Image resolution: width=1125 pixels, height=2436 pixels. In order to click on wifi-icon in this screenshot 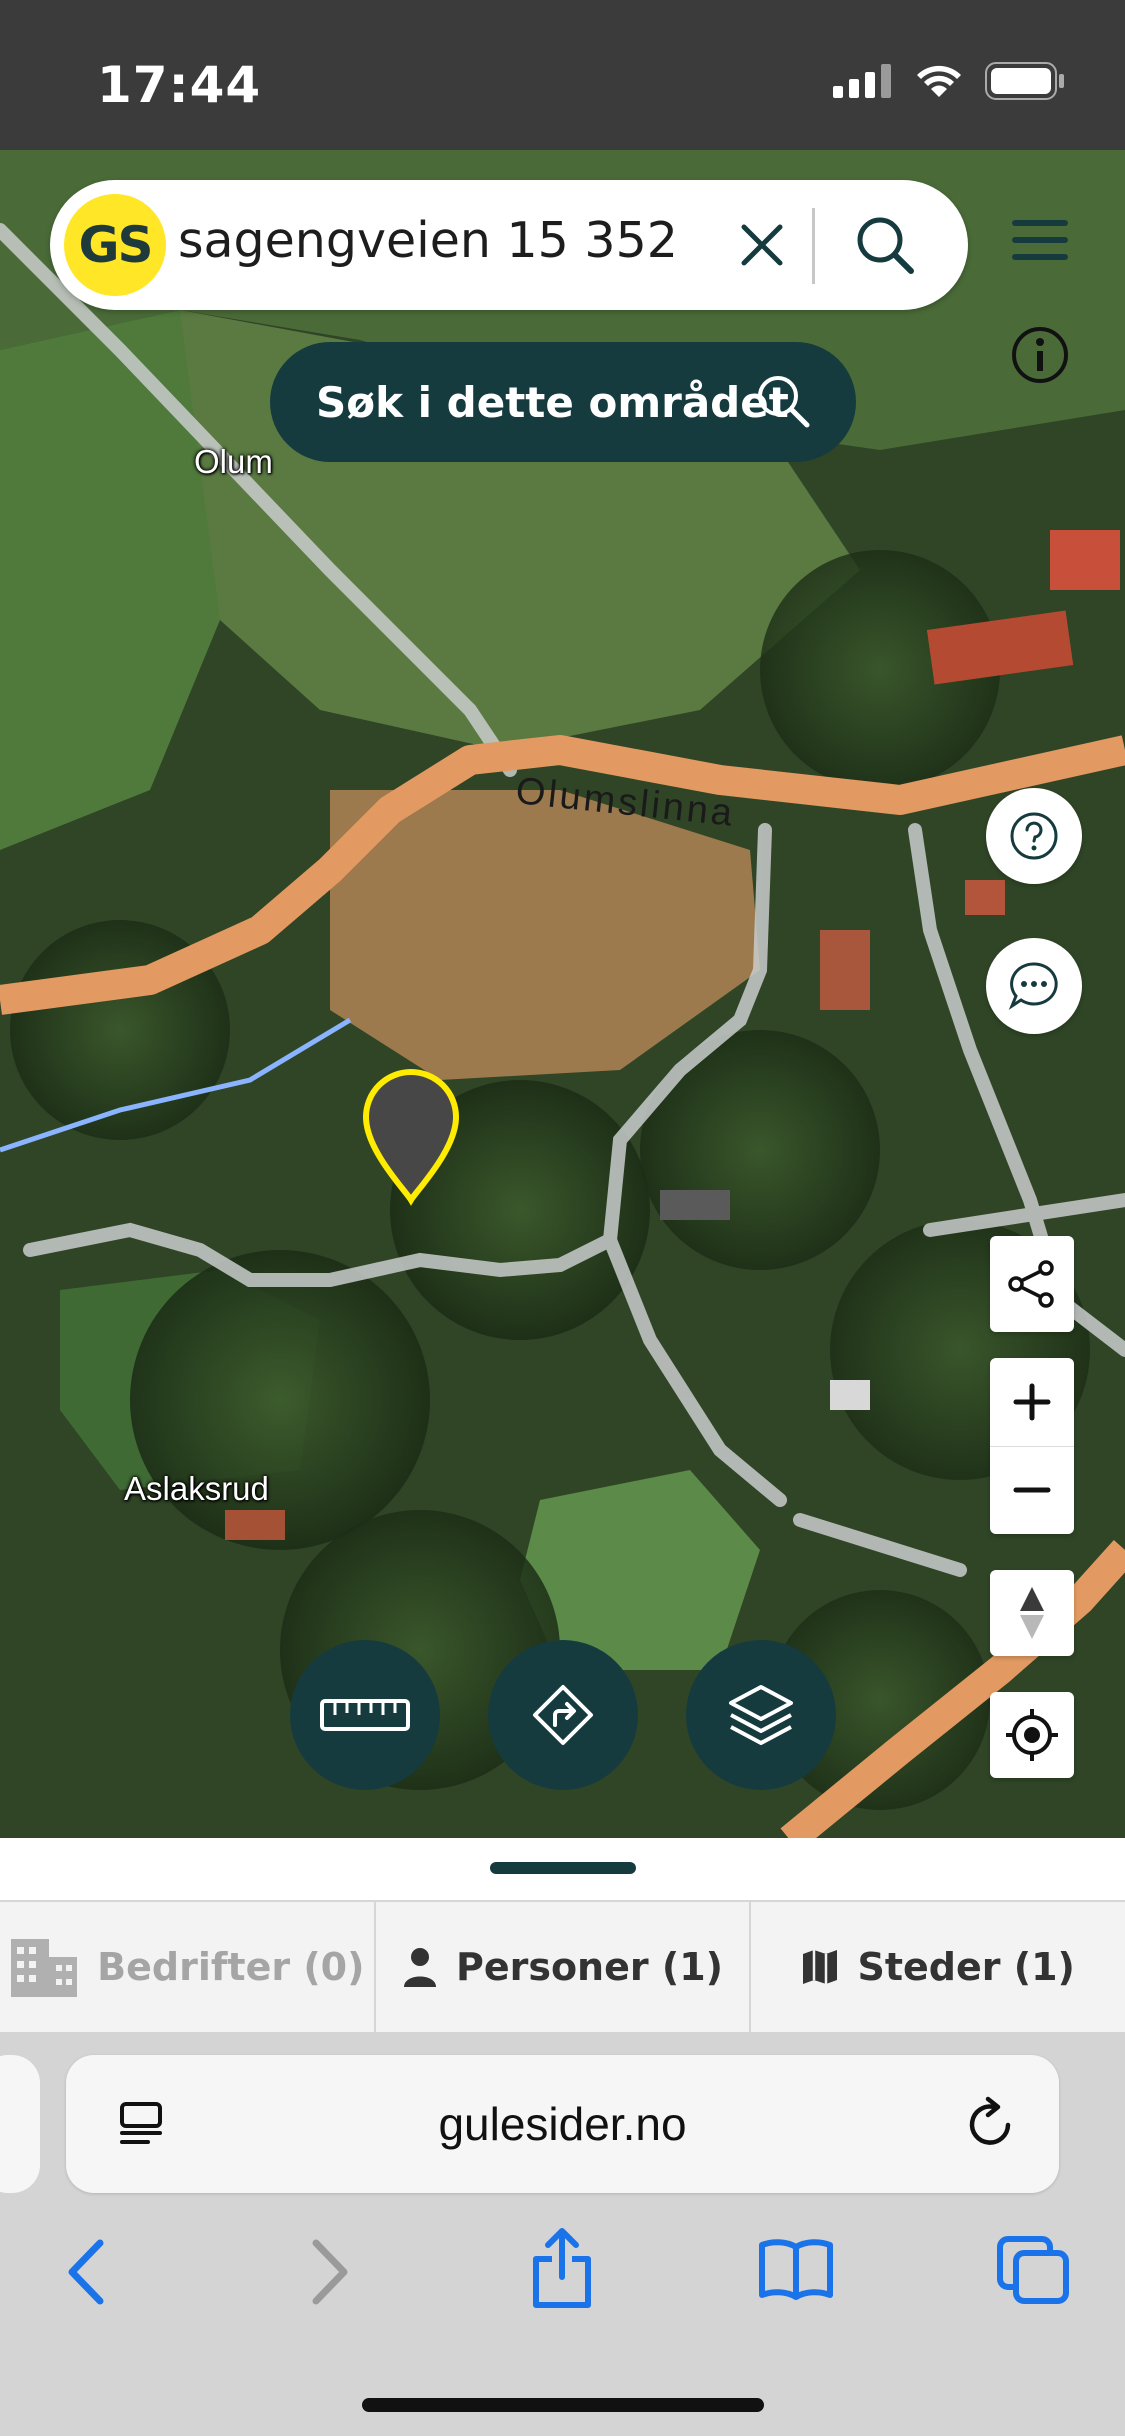, I will do `click(939, 81)`.